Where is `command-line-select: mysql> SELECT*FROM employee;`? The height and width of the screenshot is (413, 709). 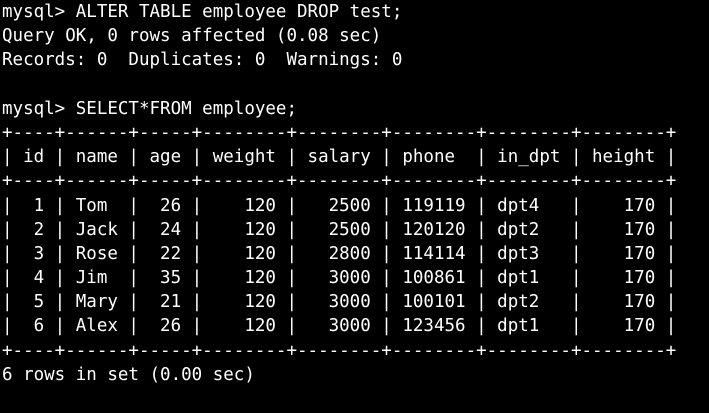
command-line-select: mysql> SELECT*FROM employee; is located at coordinates (150, 108).